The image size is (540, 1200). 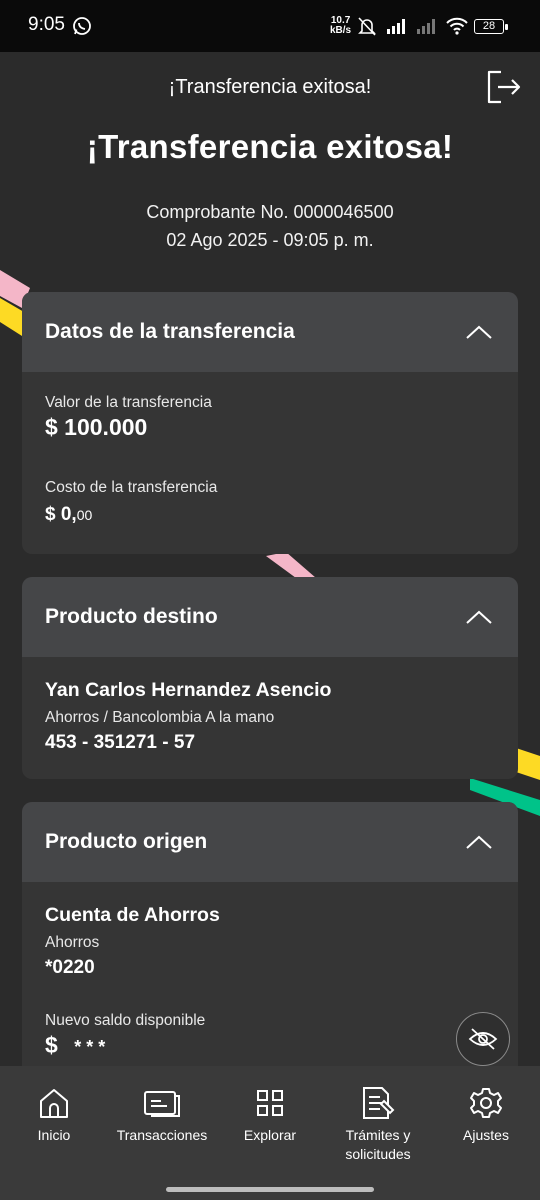 I want to click on net-speed: 10.7 kB/s, so click(x=340, y=26).